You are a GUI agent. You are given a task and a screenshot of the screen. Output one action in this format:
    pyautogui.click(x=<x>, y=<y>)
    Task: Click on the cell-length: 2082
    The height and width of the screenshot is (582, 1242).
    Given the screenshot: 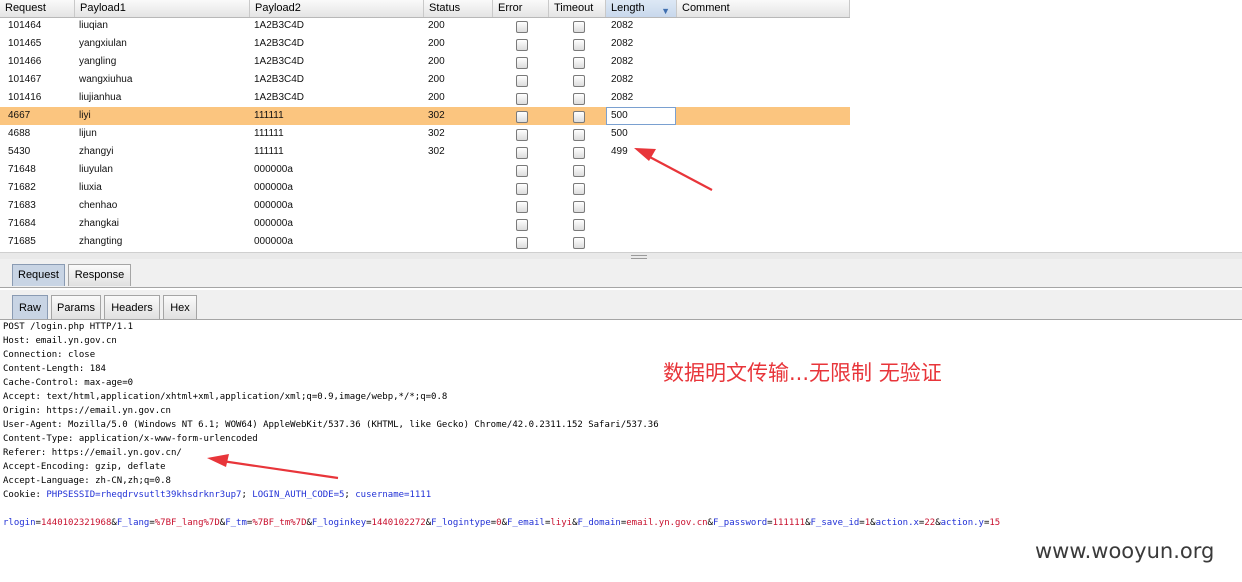 What is the action you would take?
    pyautogui.click(x=622, y=61)
    